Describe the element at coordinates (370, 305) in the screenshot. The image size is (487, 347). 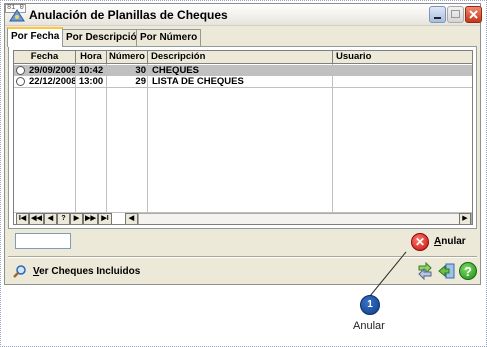
I see `callout-badge: 1` at that location.